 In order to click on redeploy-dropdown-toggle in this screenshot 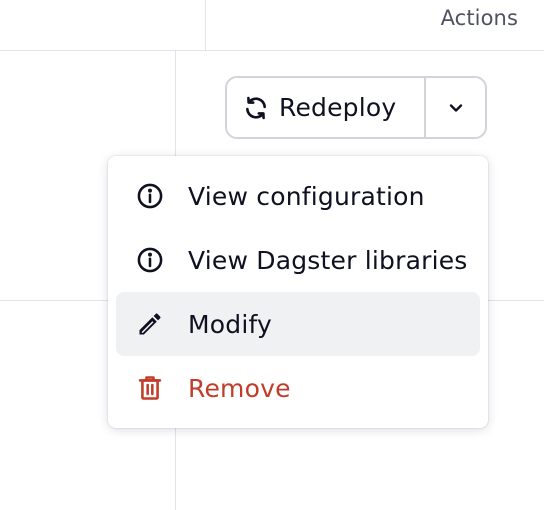, I will do `click(455, 107)`.